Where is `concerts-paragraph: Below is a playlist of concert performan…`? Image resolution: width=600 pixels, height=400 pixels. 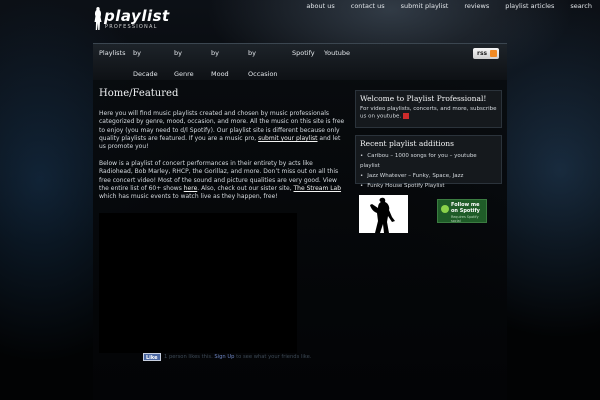 concerts-paragraph: Below is a playlist of concert performan… is located at coordinates (222, 180).